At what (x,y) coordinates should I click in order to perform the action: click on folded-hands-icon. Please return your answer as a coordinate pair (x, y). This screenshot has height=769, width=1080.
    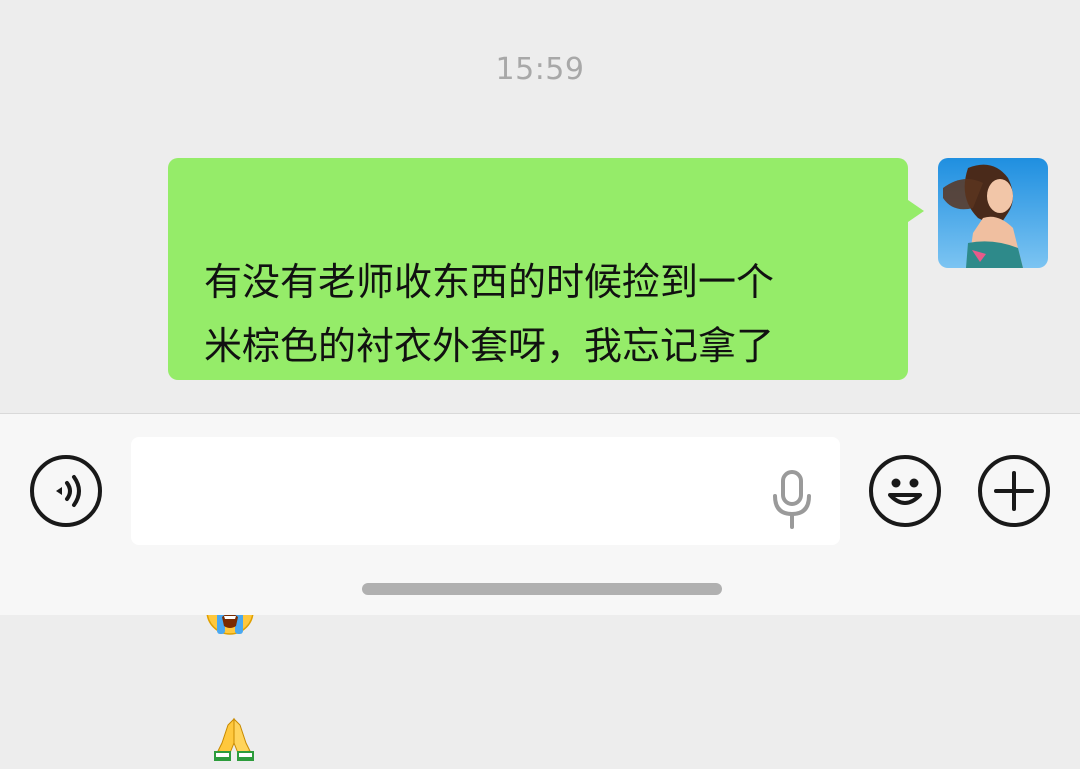
    Looking at the image, I should click on (234, 739).